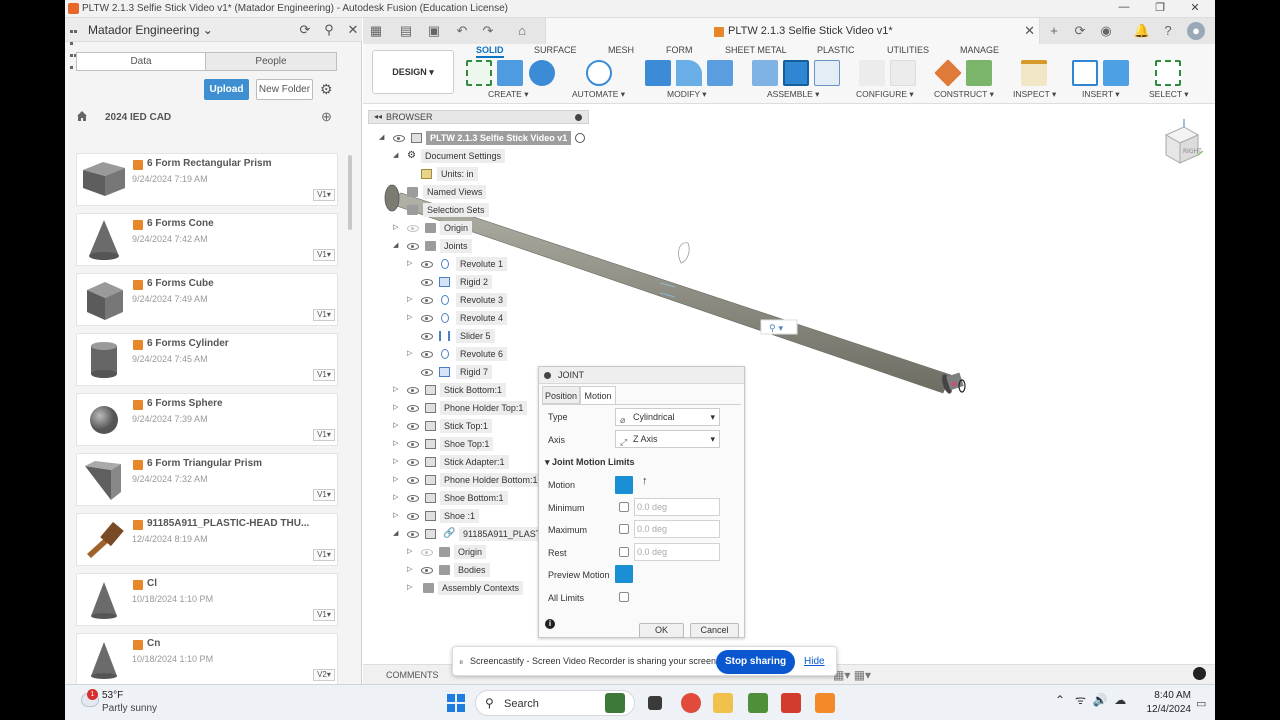  What do you see at coordinates (550, 624) in the screenshot?
I see `info-icon: i` at bounding box center [550, 624].